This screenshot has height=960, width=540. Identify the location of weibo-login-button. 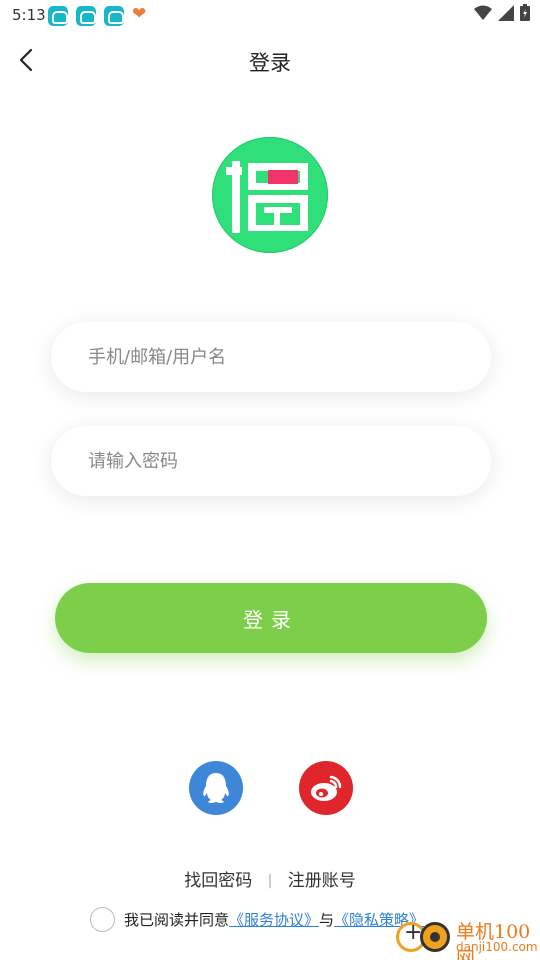
(326, 788).